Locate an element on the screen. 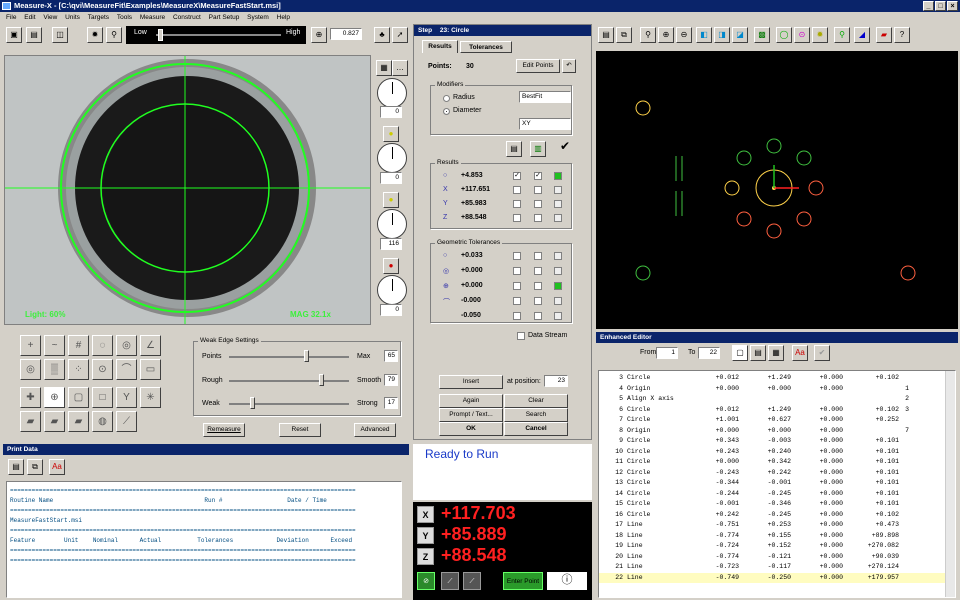  blob-tool-icon: ◍ is located at coordinates (102, 421).